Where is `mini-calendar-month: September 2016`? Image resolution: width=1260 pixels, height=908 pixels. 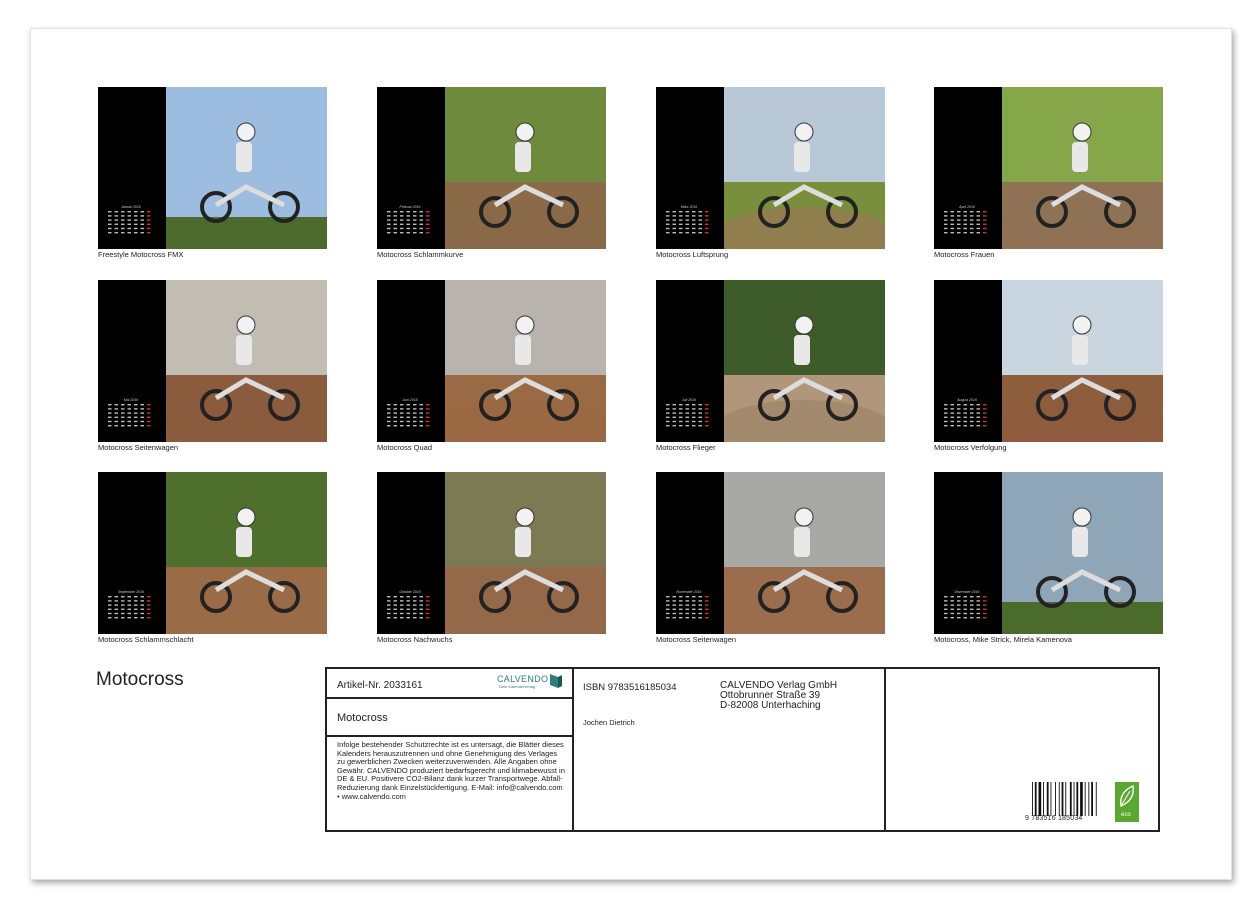 mini-calendar-month: September 2016 is located at coordinates (131, 592).